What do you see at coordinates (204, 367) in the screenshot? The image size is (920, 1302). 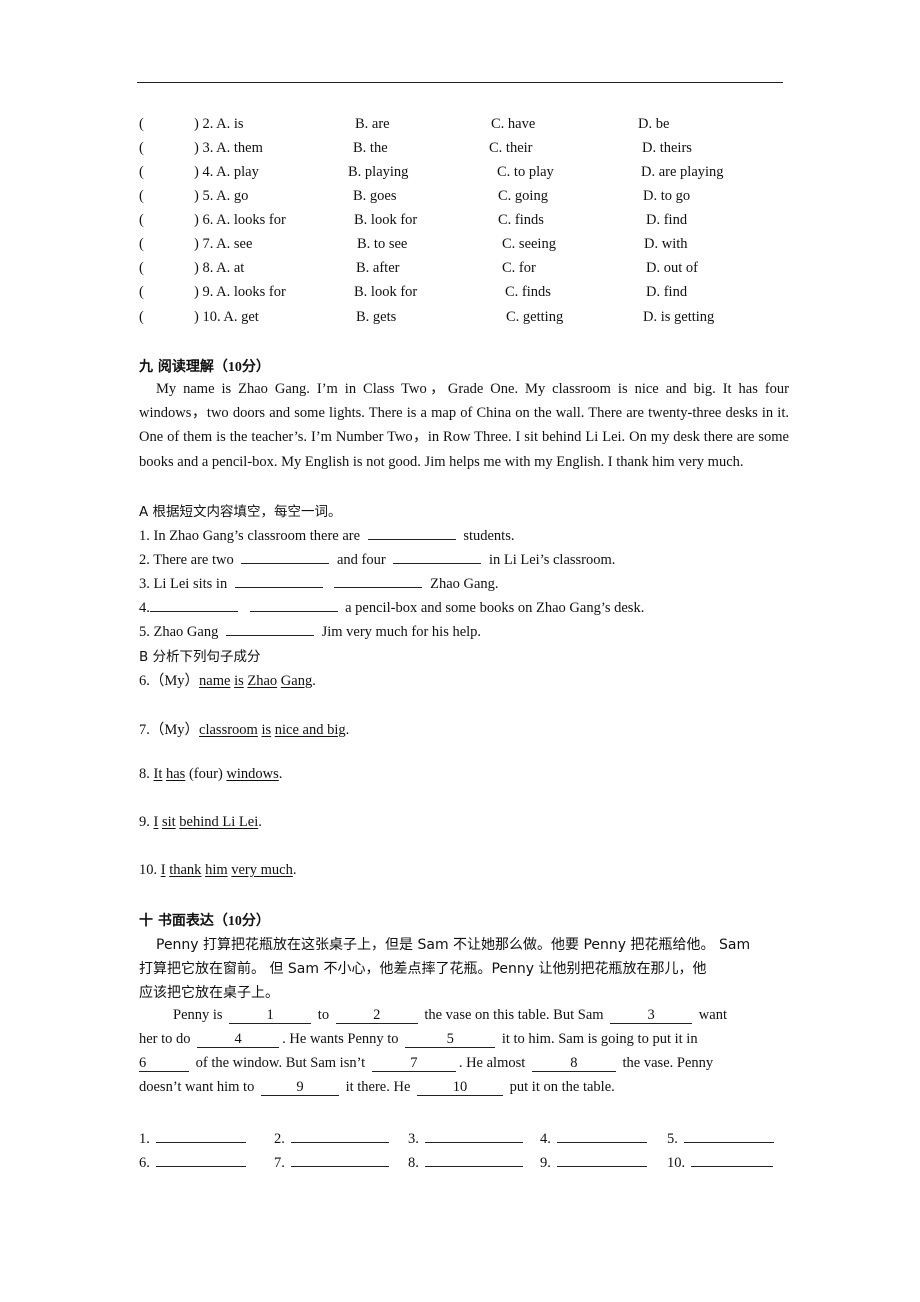 I see `reading-section-title: 九 阅读理解（10分）` at bounding box center [204, 367].